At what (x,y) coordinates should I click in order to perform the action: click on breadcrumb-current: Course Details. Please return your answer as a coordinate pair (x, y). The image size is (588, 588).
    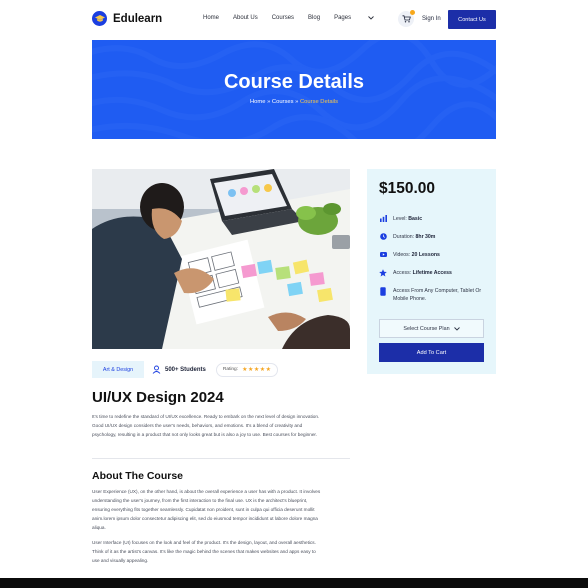
    Looking at the image, I should click on (319, 102).